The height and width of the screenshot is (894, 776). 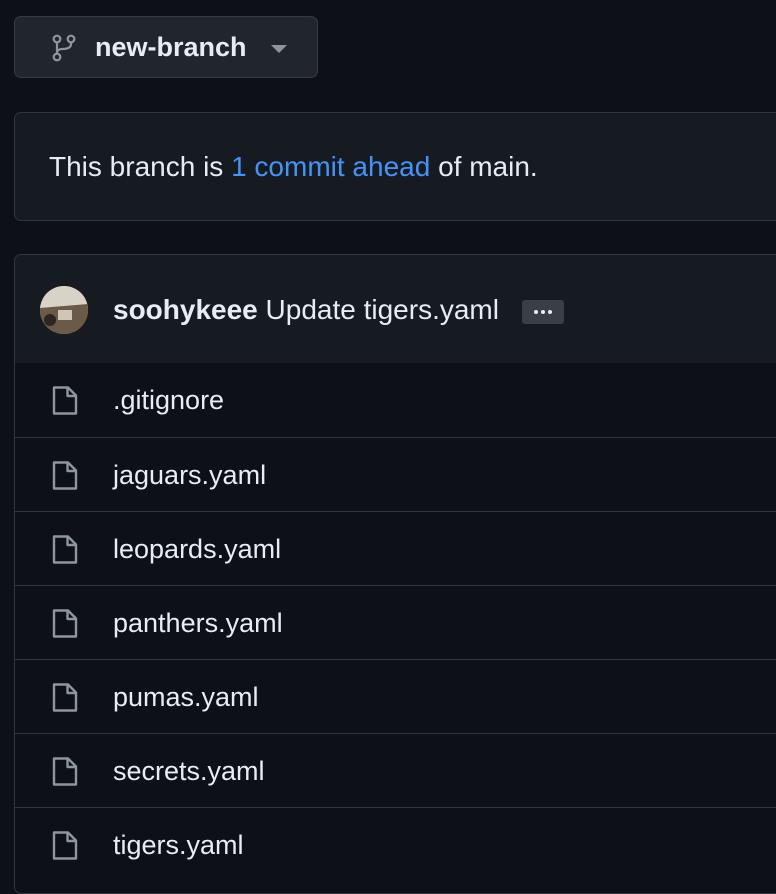 I want to click on commit-summary: soohykeee Update tigers.yaml, so click(x=306, y=310).